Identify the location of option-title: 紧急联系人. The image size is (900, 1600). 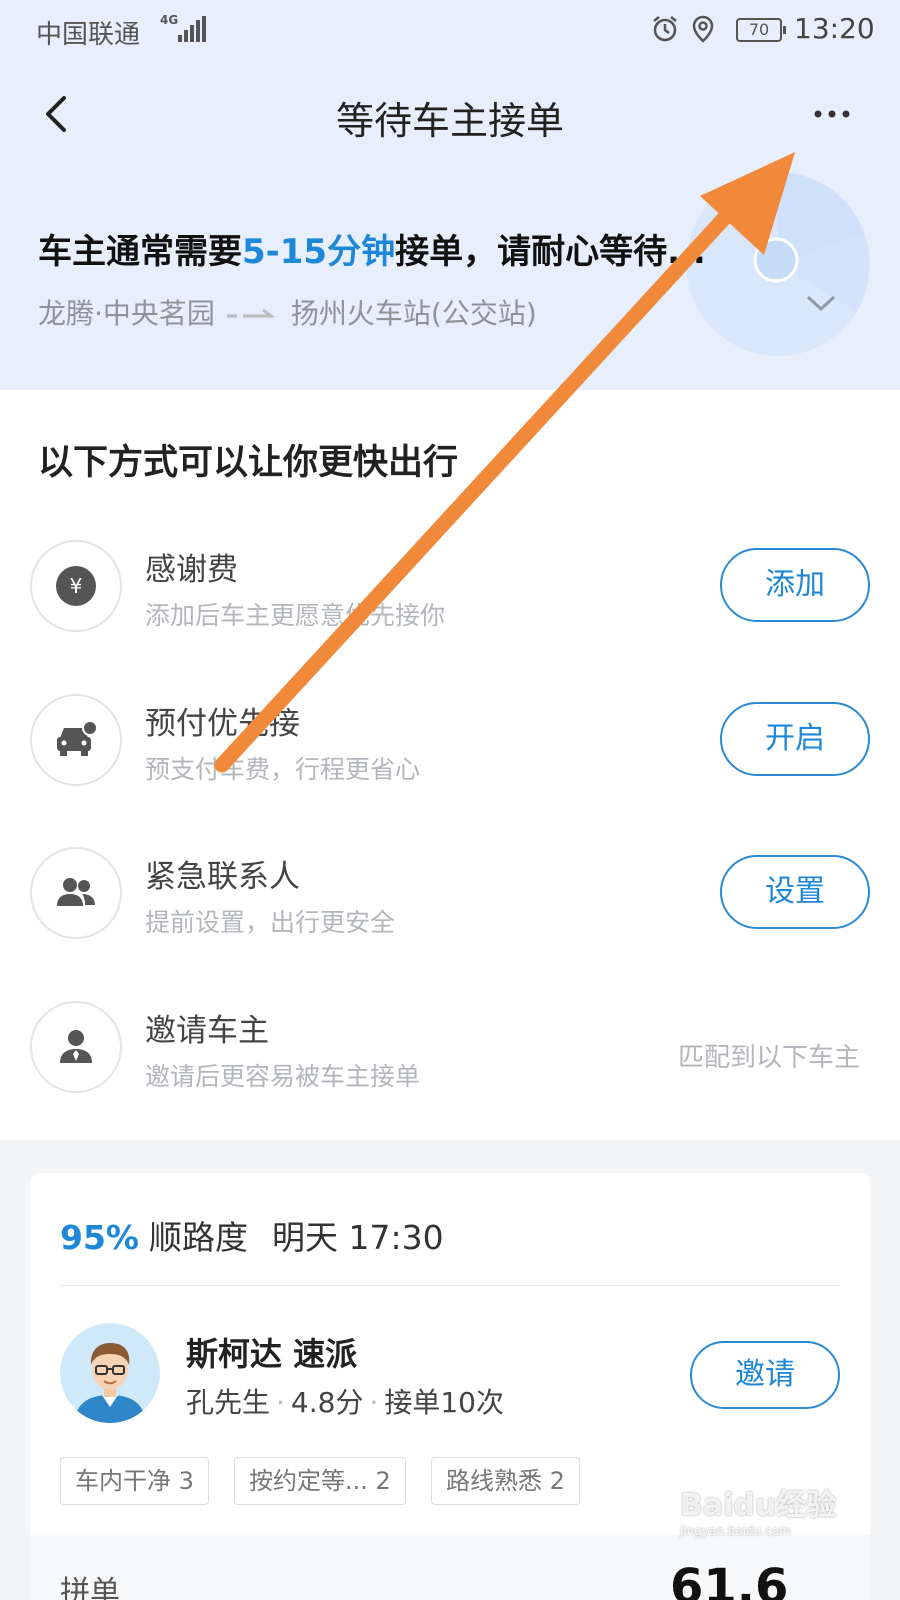
(222, 877).